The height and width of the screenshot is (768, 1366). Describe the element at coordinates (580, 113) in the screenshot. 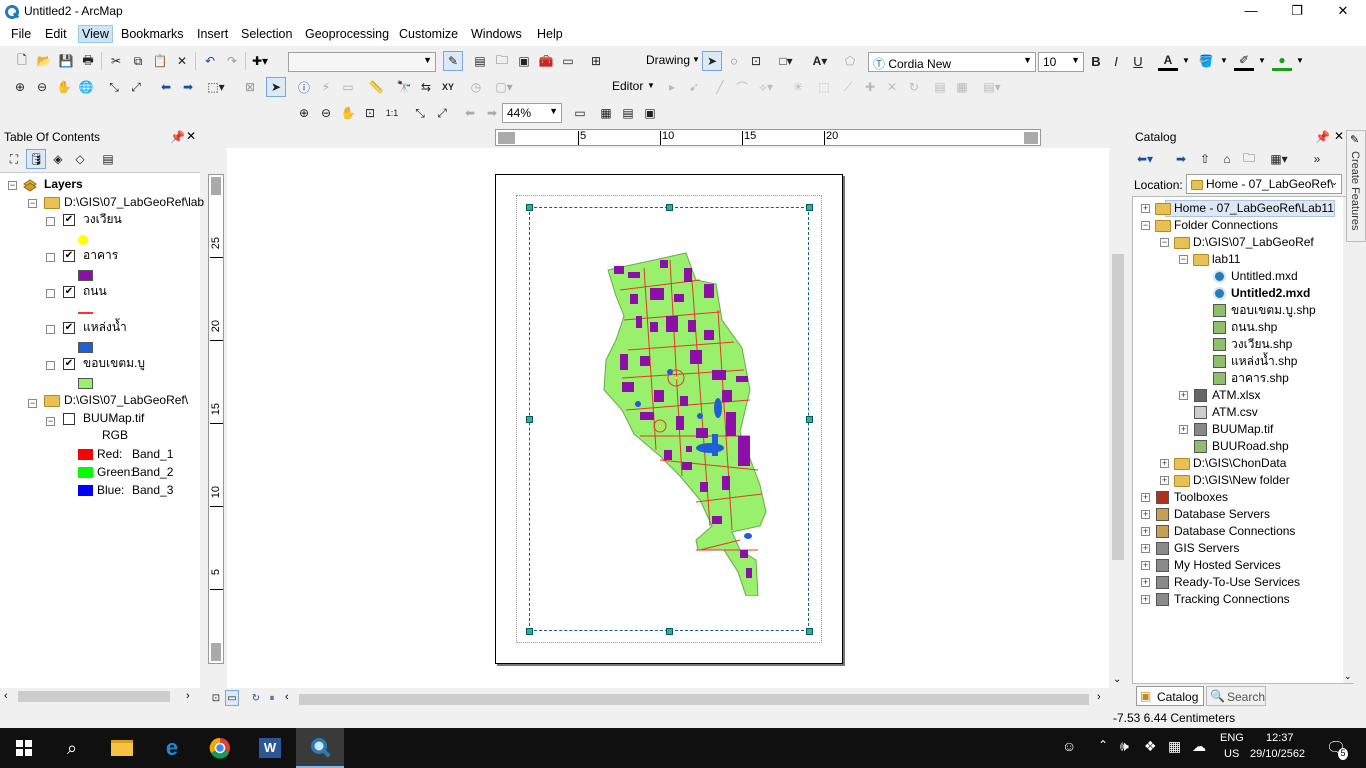

I see `toggle-draft-icon: ▭` at that location.